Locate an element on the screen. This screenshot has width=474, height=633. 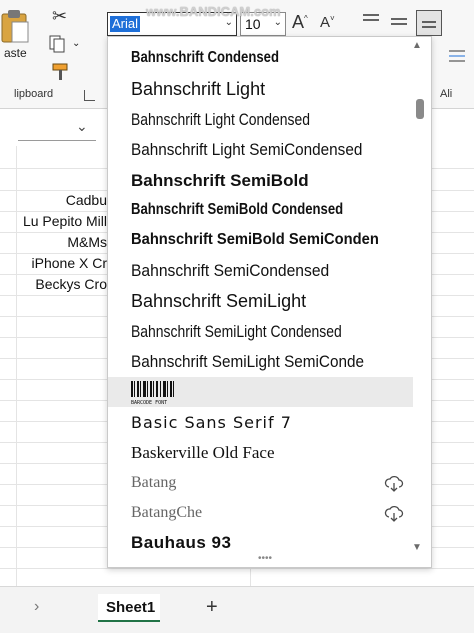
increase-font-size-icon: A^ is located at coordinates (300, 22).